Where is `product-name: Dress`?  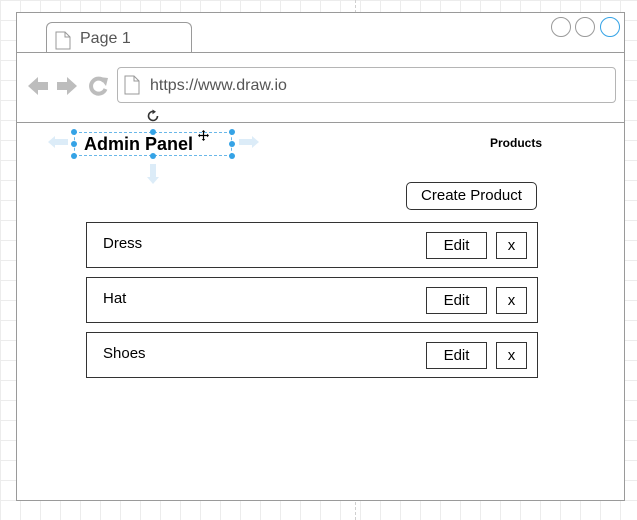
product-name: Dress is located at coordinates (123, 243).